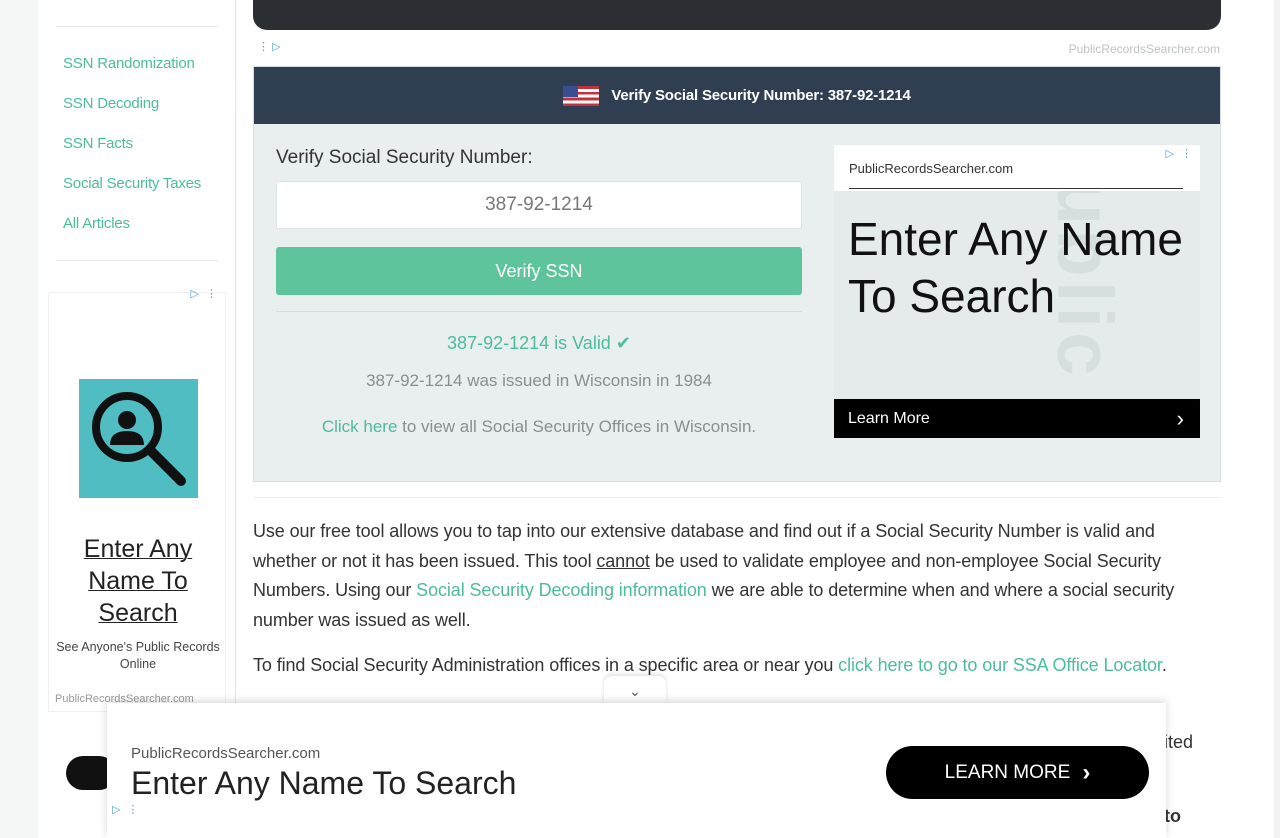  Describe the element at coordinates (269, 46) in the screenshot. I see `adchoices-icon: ⋮ ▷` at that location.